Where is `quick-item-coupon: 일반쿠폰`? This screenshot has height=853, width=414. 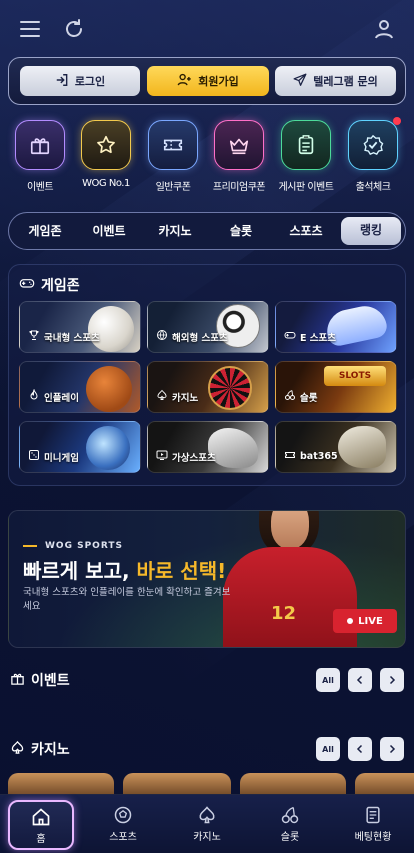
quick-item-coupon: 일반쿠폰 is located at coordinates (173, 156).